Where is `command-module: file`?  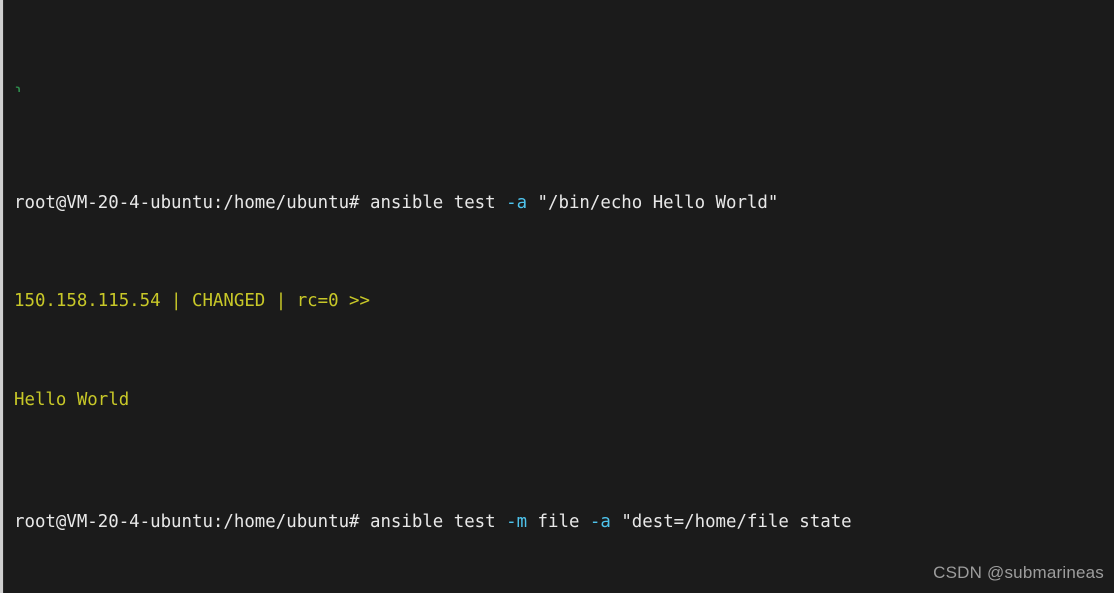 command-module: file is located at coordinates (558, 522).